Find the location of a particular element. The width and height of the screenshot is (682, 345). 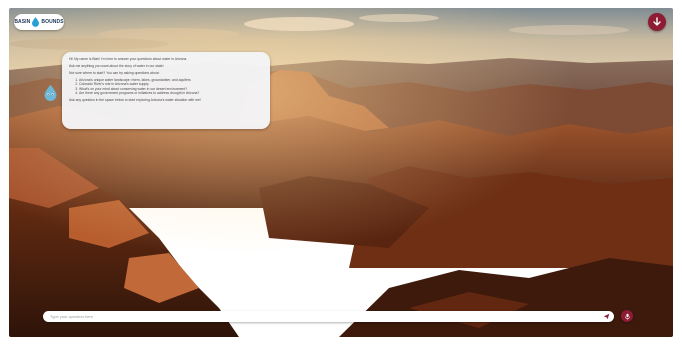

chat-input-bar is located at coordinates (328, 316).